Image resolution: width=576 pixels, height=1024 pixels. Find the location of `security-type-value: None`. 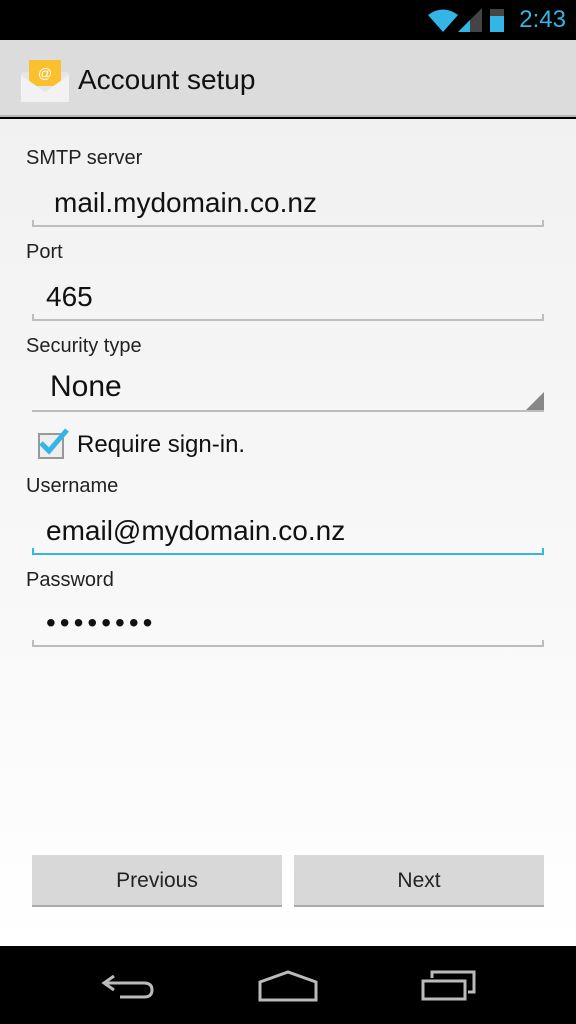

security-type-value: None is located at coordinates (86, 386).